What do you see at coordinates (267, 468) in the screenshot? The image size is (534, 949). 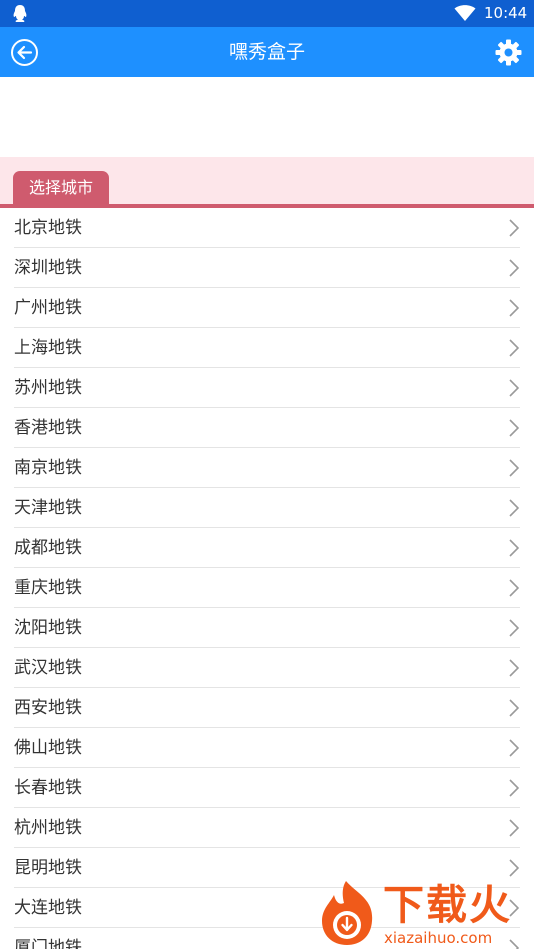 I see `list-item: 南京地铁` at bounding box center [267, 468].